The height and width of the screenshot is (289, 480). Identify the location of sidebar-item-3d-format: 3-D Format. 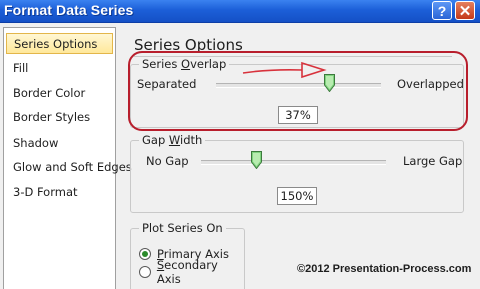
(59, 192).